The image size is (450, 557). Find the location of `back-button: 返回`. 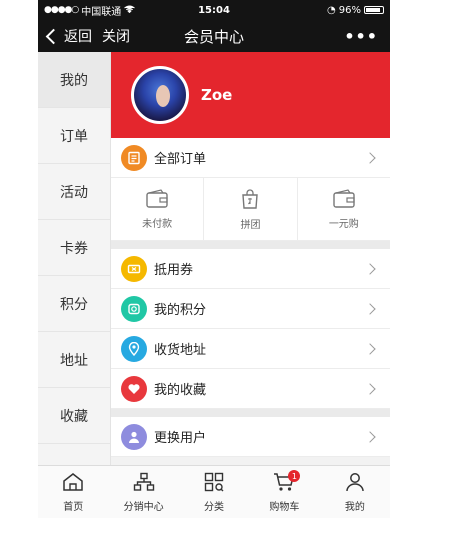

back-button: 返回 is located at coordinates (65, 36).